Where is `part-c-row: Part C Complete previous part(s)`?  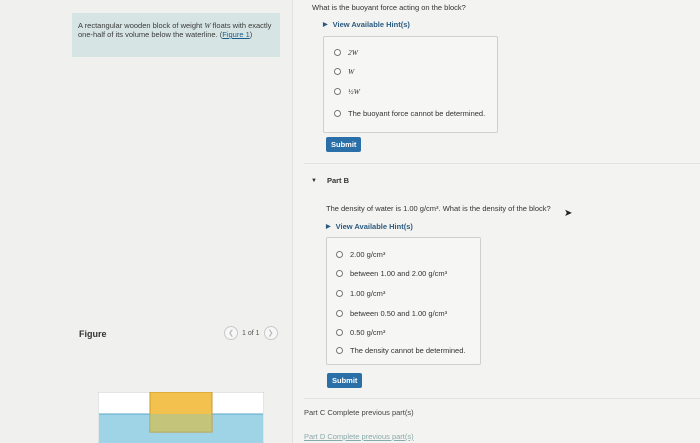 part-c-row: Part C Complete previous part(s) is located at coordinates (359, 412).